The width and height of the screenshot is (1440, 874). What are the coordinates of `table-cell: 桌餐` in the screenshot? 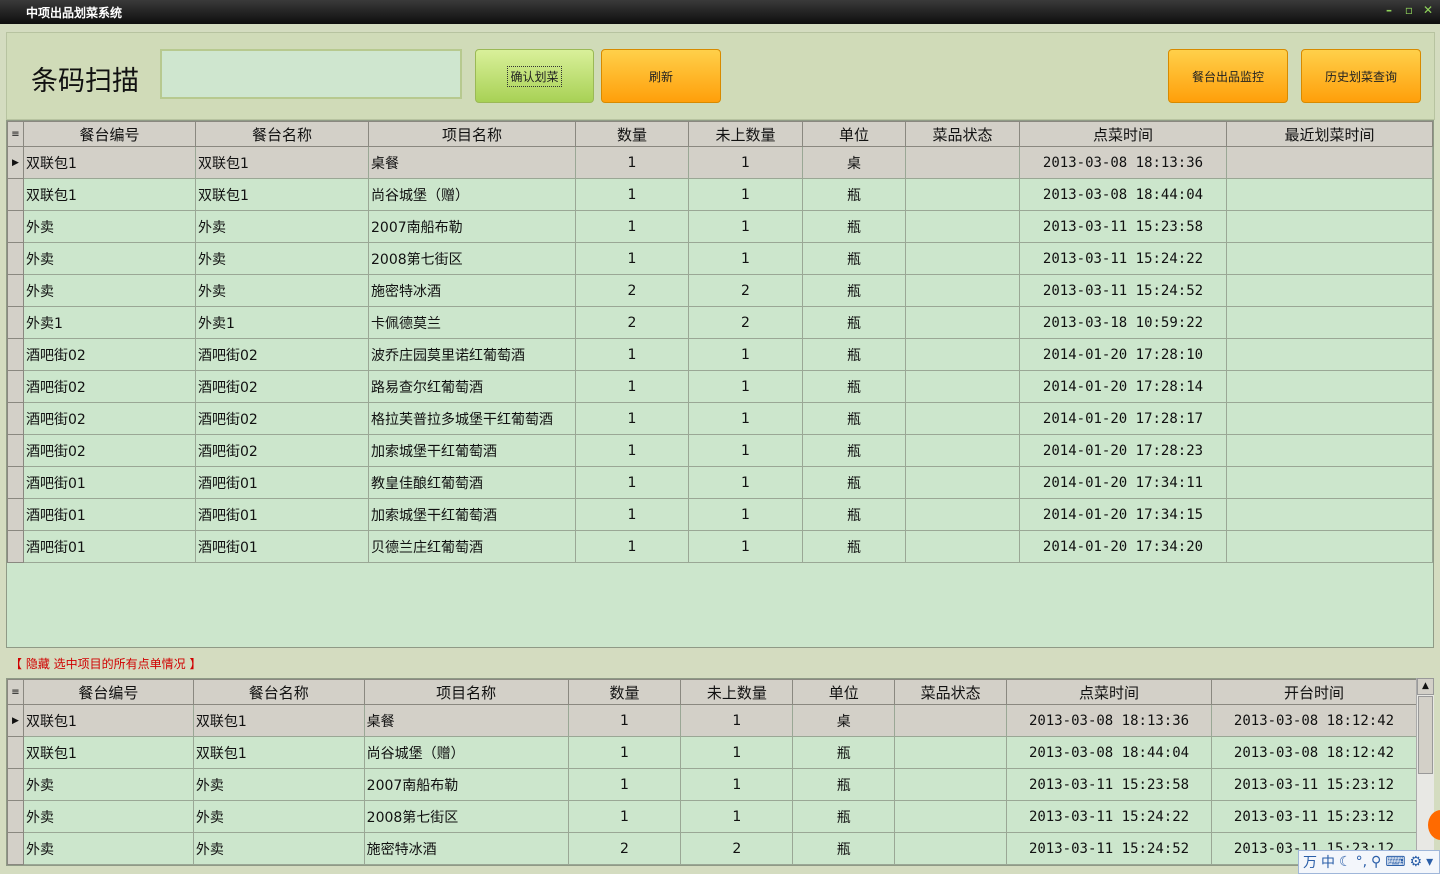 It's located at (472, 162).